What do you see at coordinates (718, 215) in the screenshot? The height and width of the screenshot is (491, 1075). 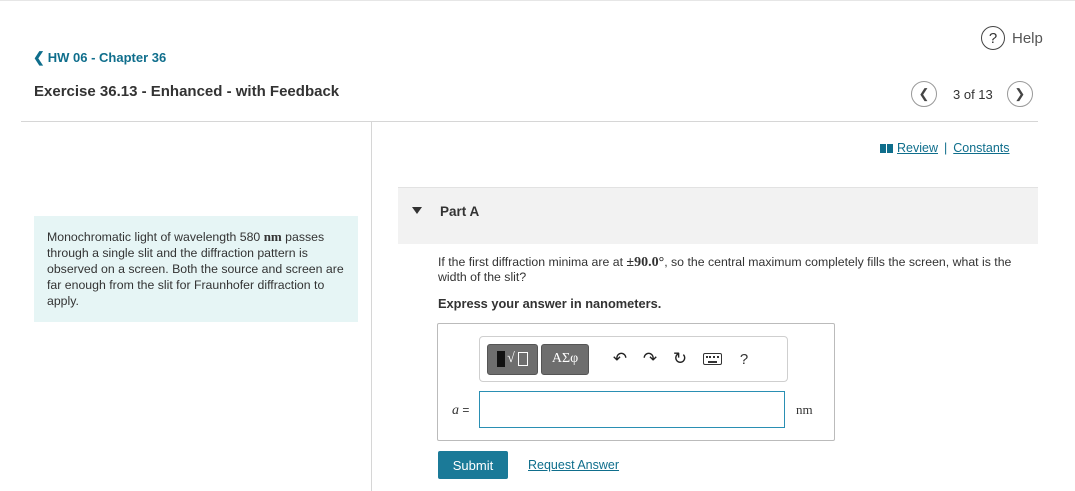 I see `part-a-header: Part A` at bounding box center [718, 215].